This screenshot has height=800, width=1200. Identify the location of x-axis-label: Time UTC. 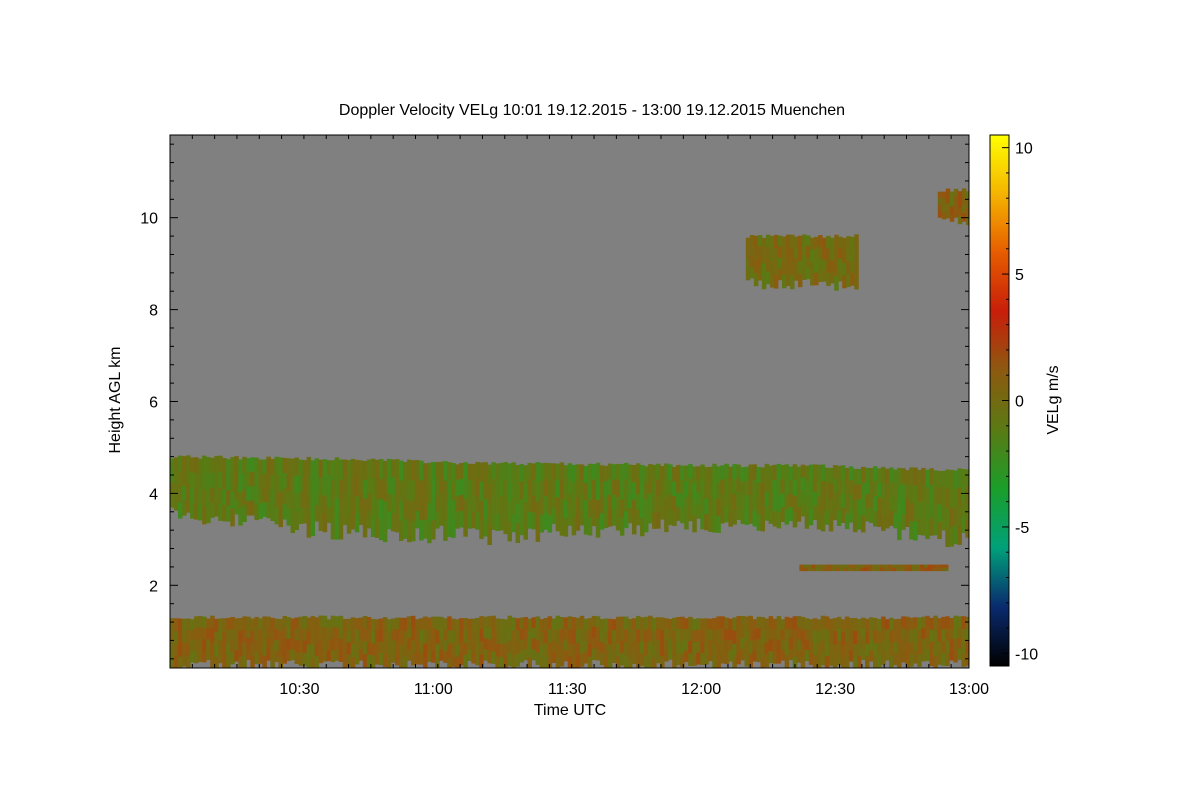
(570, 710).